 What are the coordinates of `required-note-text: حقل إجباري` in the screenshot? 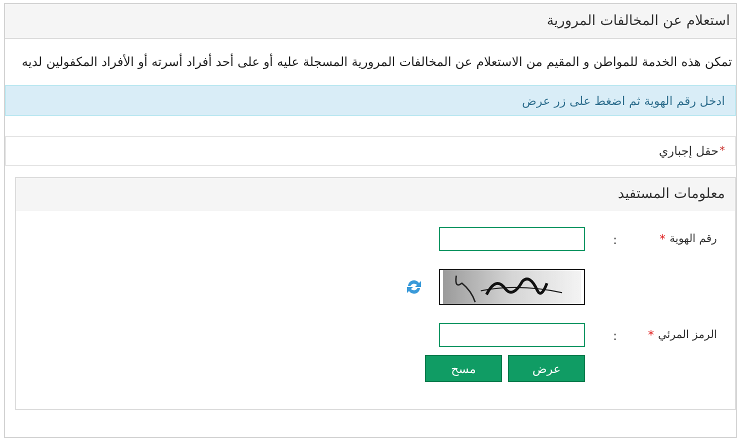 It's located at (688, 151).